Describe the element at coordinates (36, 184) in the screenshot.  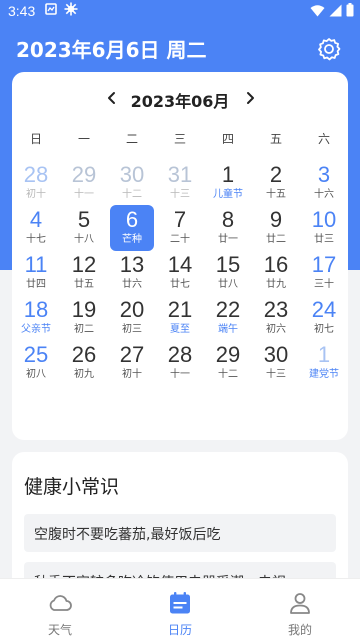
I see `day-cell: 28 初十` at that location.